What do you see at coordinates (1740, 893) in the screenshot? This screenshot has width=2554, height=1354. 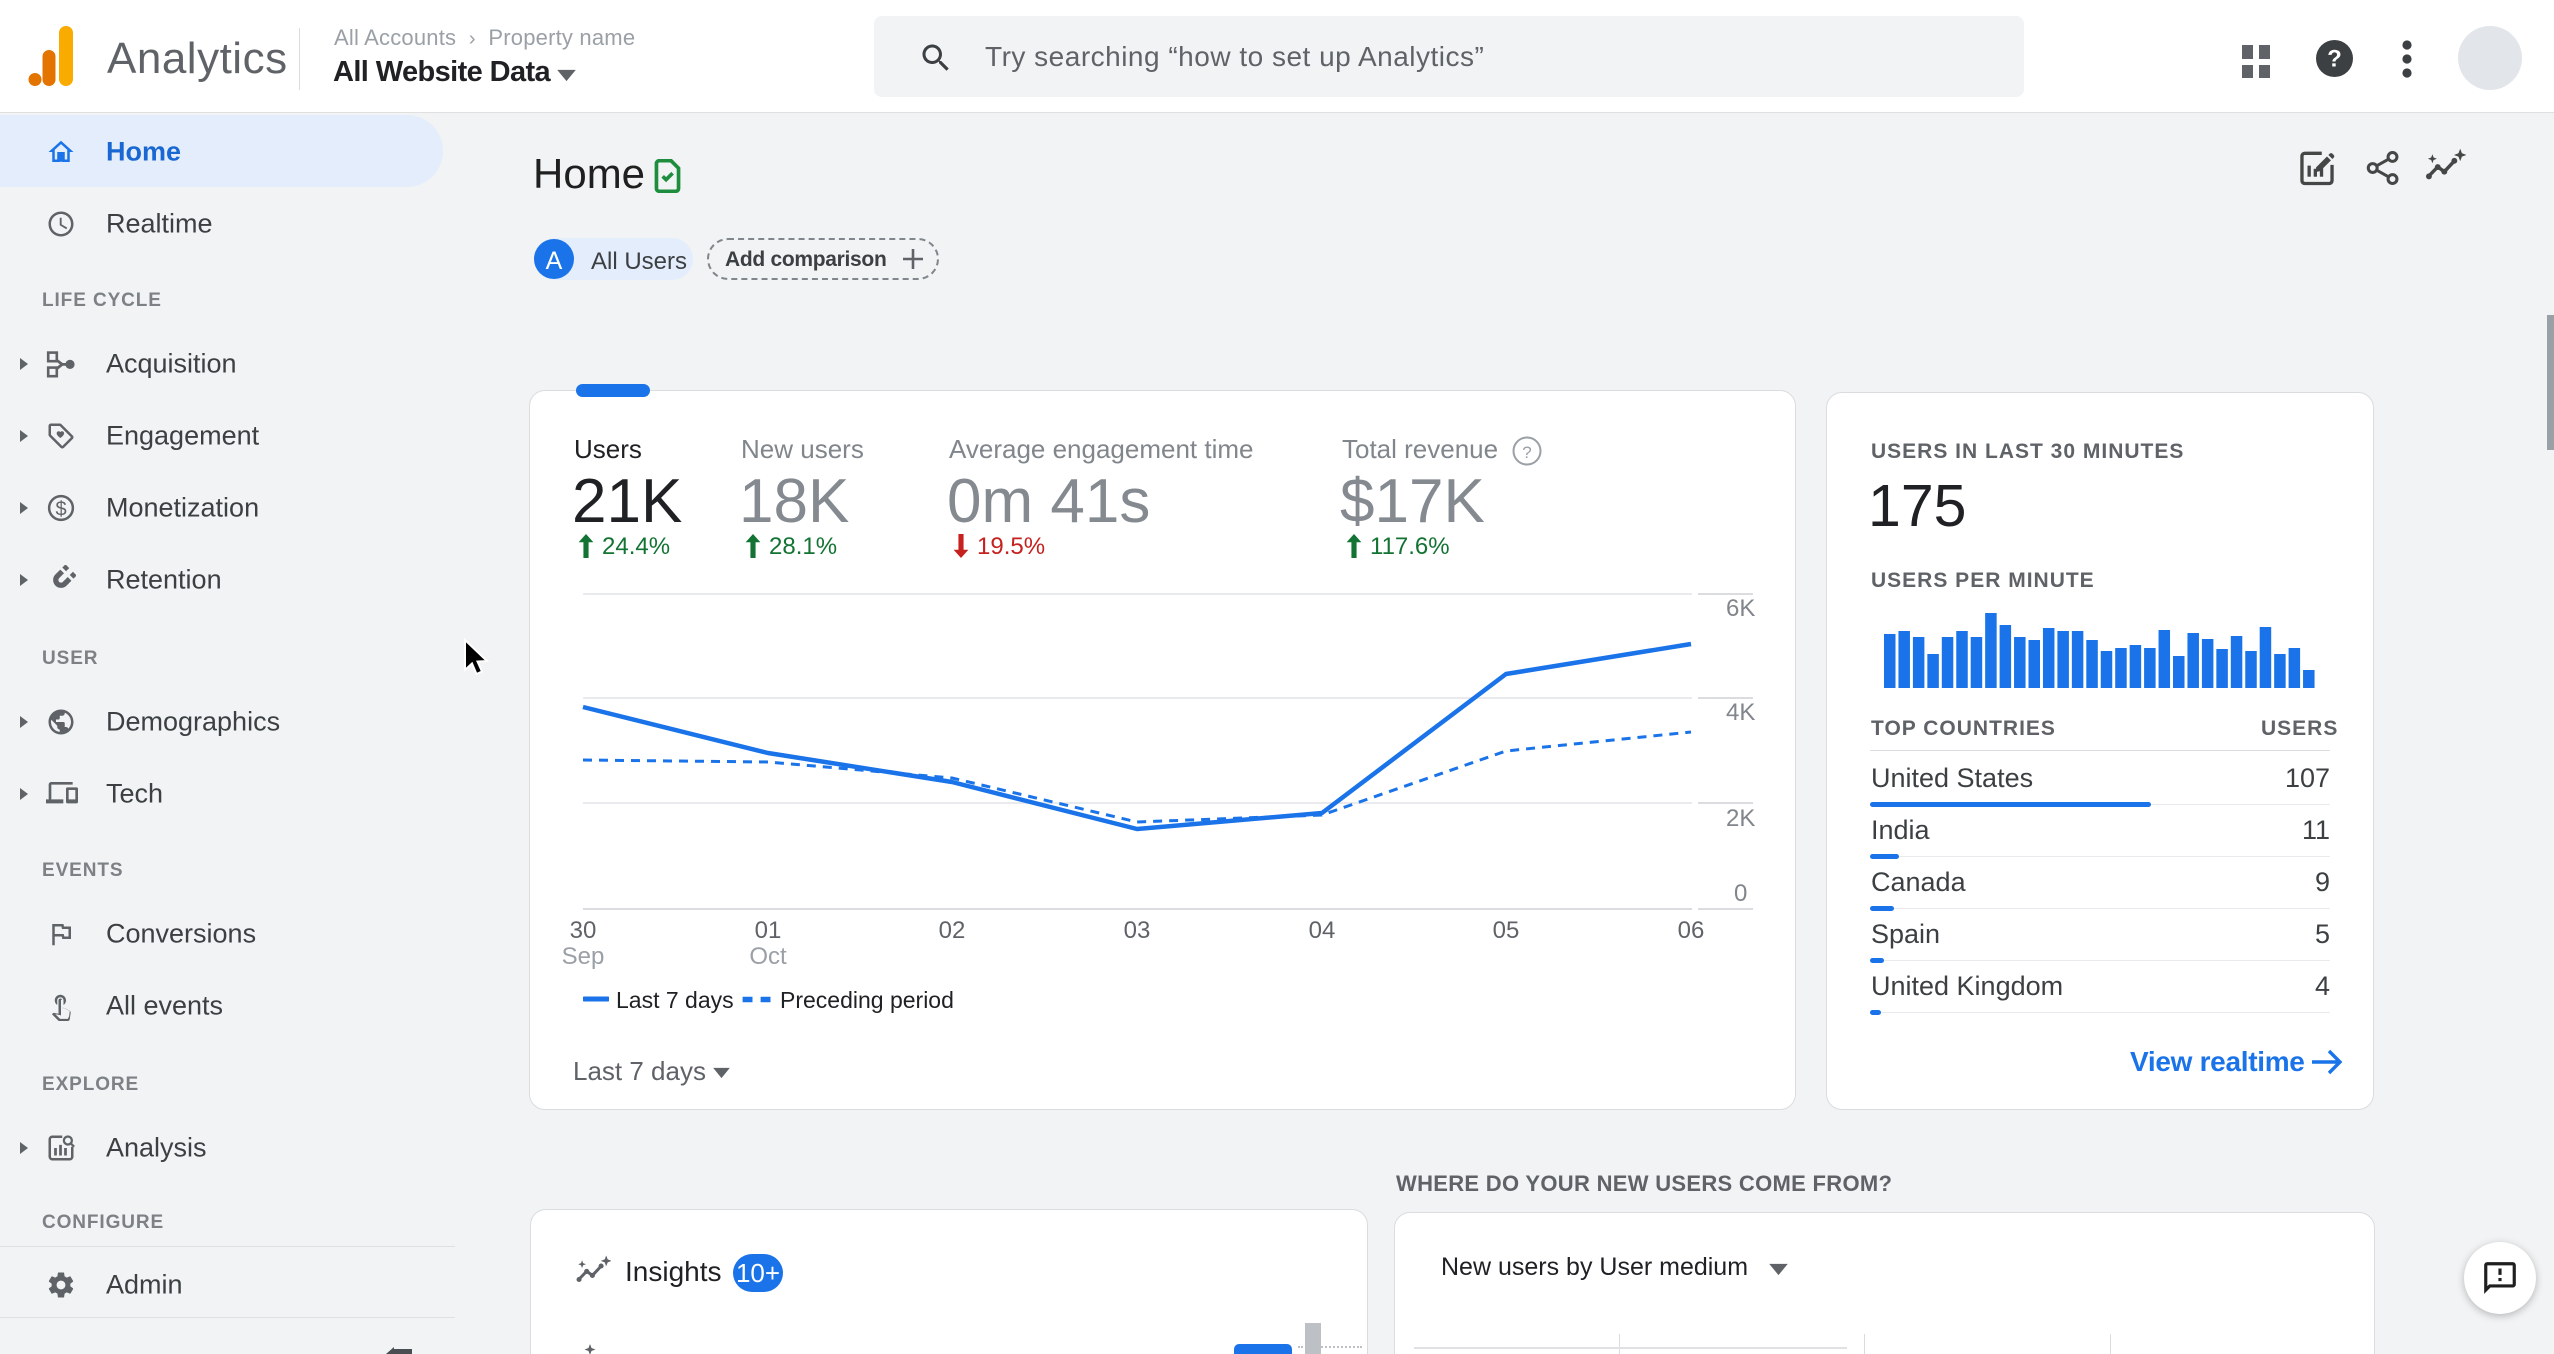 I see `svg-text: 0` at bounding box center [1740, 893].